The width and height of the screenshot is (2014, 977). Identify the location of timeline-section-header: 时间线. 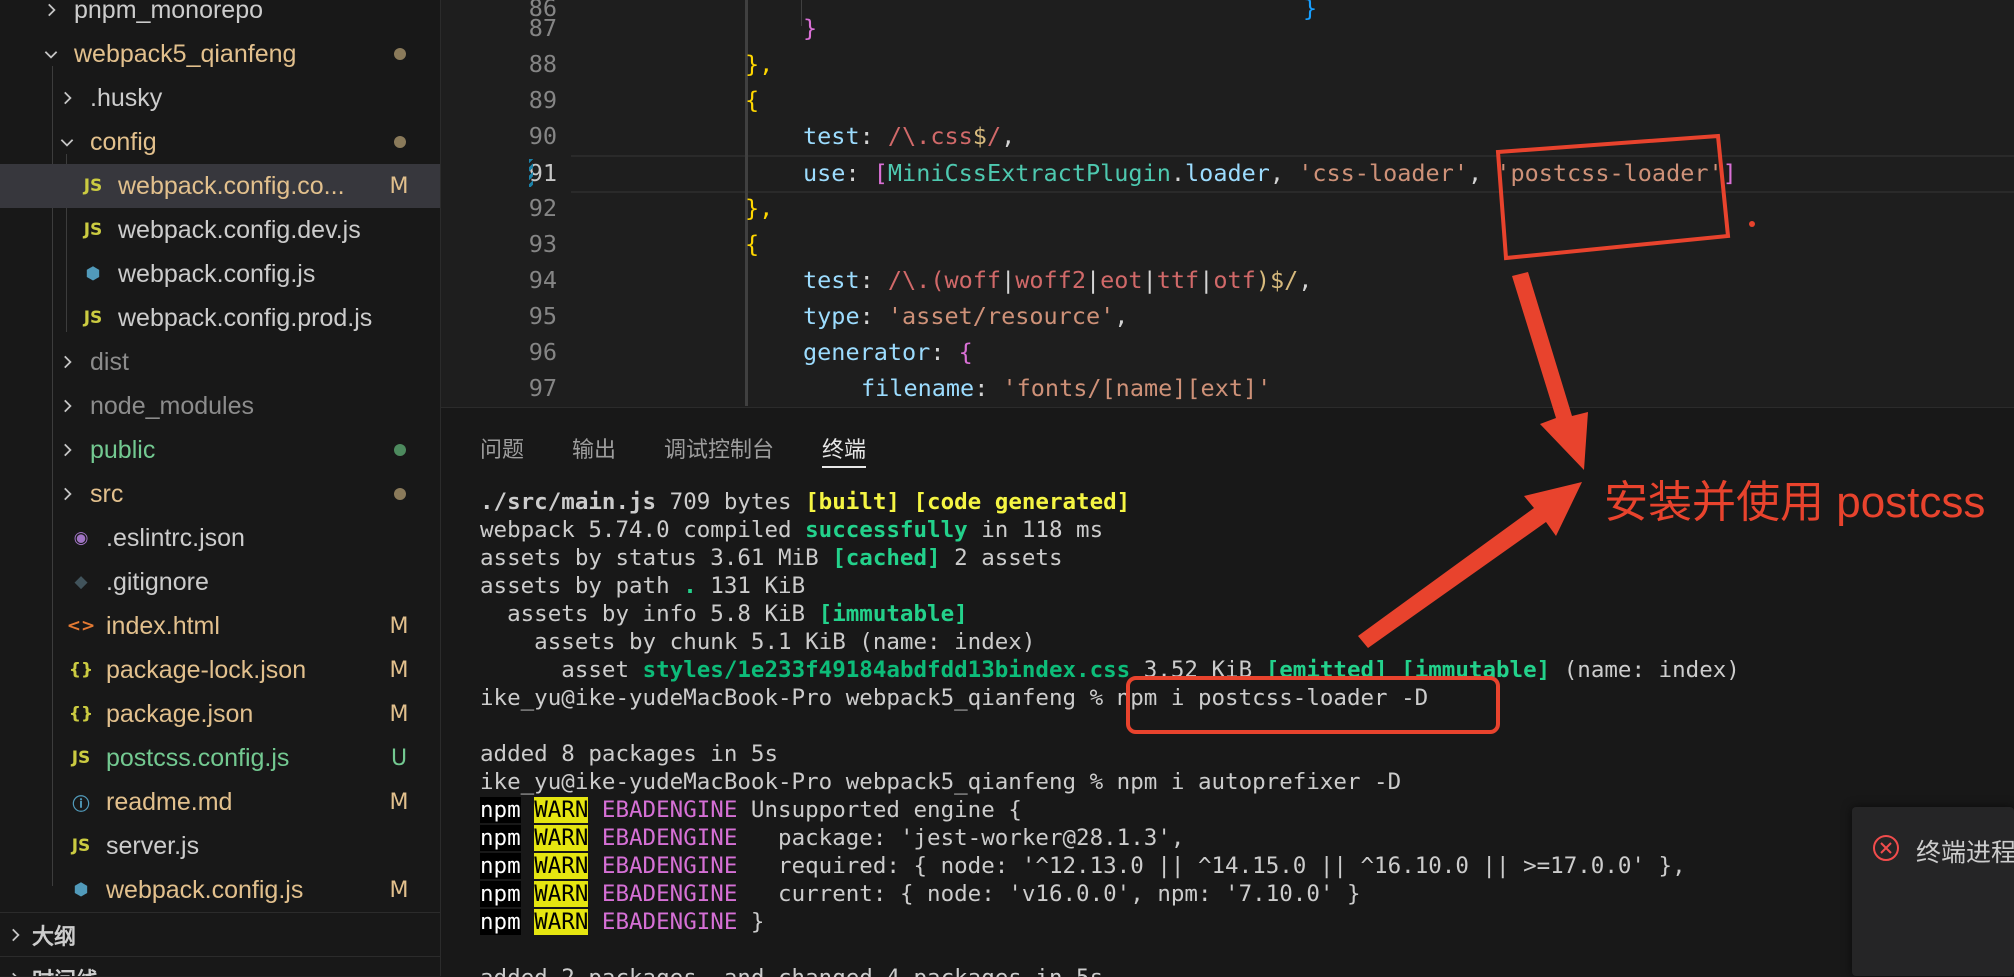
(220, 966).